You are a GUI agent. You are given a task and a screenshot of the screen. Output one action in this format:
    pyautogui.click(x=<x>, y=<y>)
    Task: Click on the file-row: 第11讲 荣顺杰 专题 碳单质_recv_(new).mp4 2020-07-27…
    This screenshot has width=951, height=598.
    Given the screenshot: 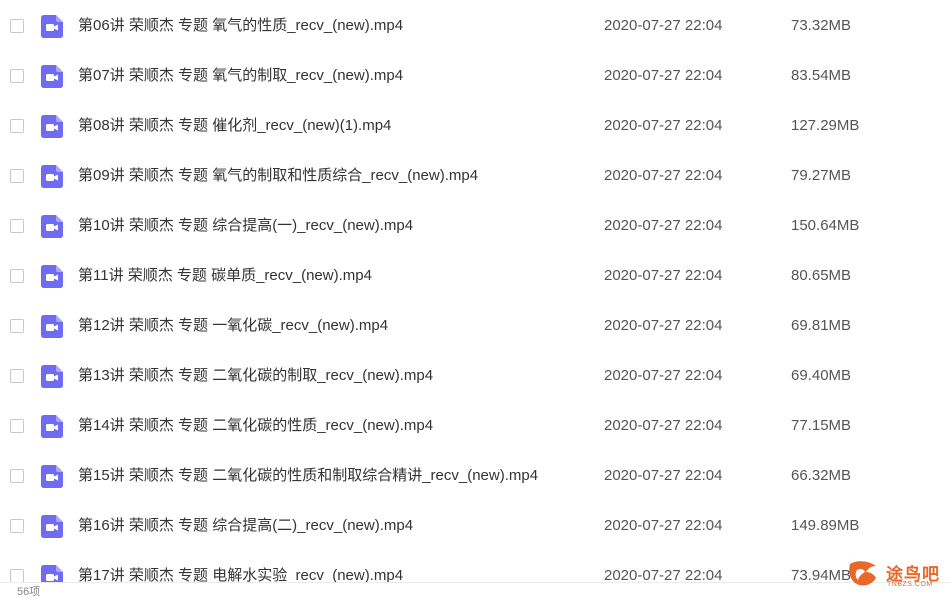 What is the action you would take?
    pyautogui.click(x=475, y=276)
    